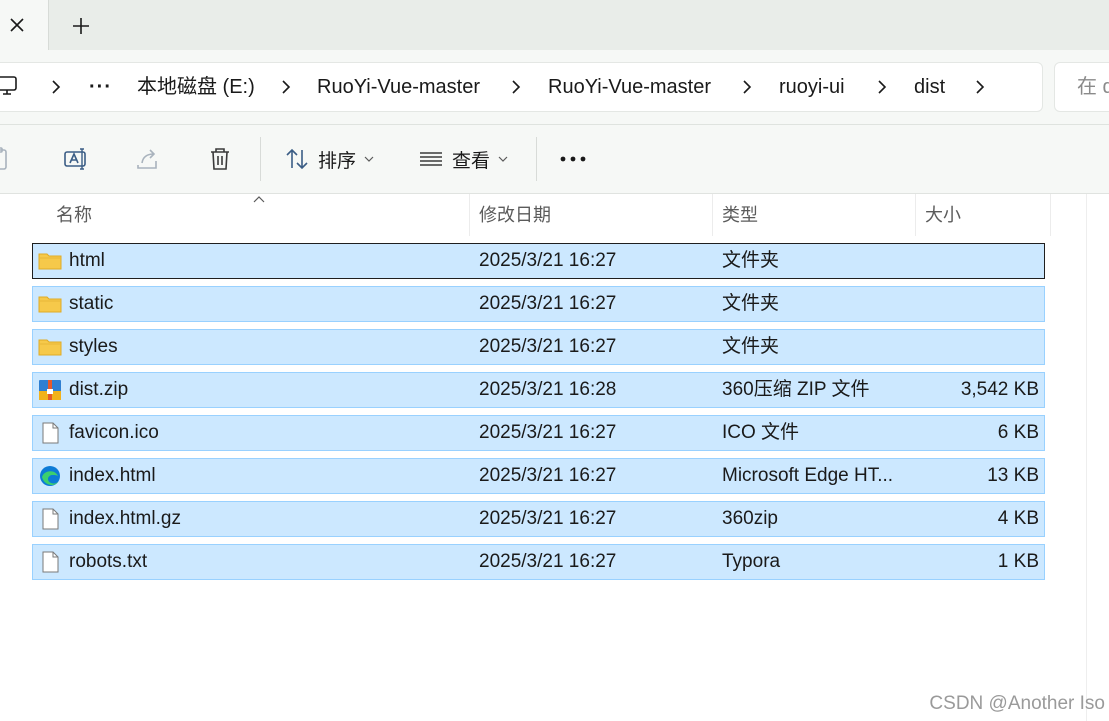 This screenshot has width=1109, height=721. I want to click on file-size: 1 KB, so click(1018, 561).